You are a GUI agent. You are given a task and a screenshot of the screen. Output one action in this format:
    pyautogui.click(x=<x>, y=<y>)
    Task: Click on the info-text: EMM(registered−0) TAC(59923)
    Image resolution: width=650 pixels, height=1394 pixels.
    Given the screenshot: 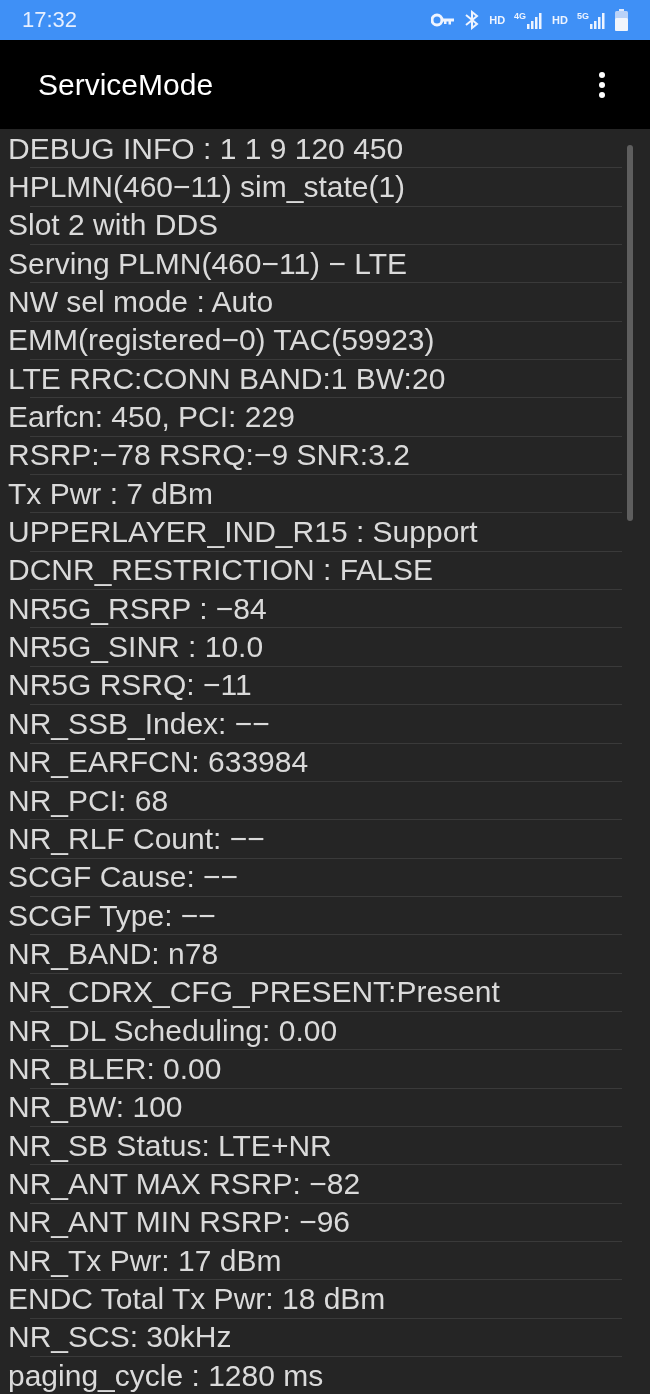 What is the action you would take?
    pyautogui.click(x=221, y=340)
    